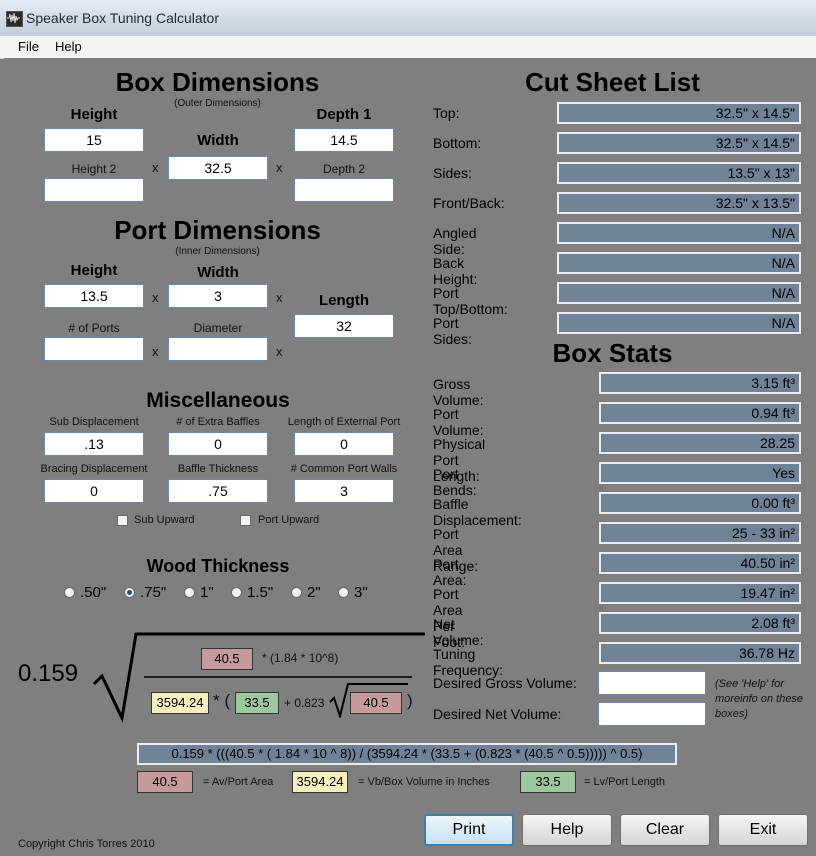 The height and width of the screenshot is (856, 816). What do you see at coordinates (279, 351) in the screenshot?
I see `port-x-4: x` at bounding box center [279, 351].